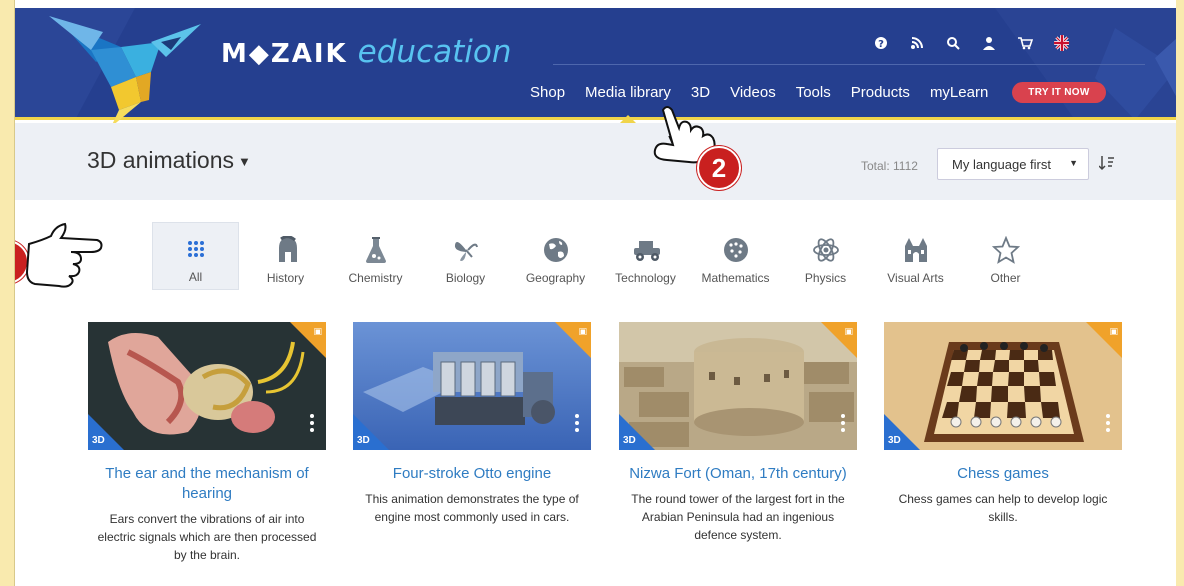  I want to click on category-history: History, so click(285, 256).